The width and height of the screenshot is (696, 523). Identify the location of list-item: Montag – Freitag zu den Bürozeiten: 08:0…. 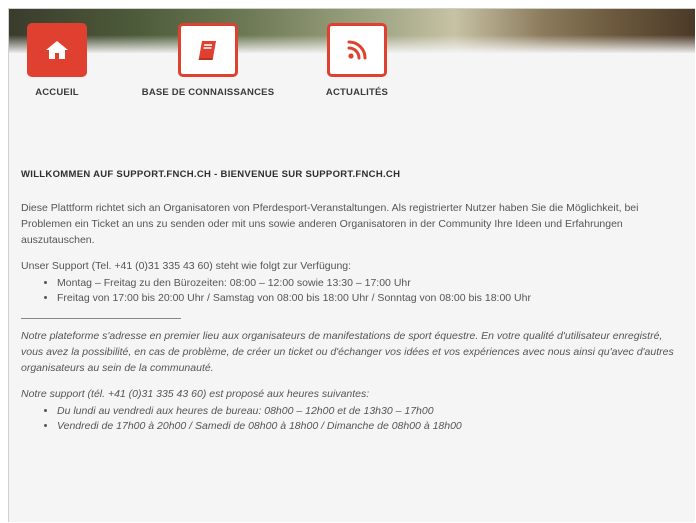
(369, 283).